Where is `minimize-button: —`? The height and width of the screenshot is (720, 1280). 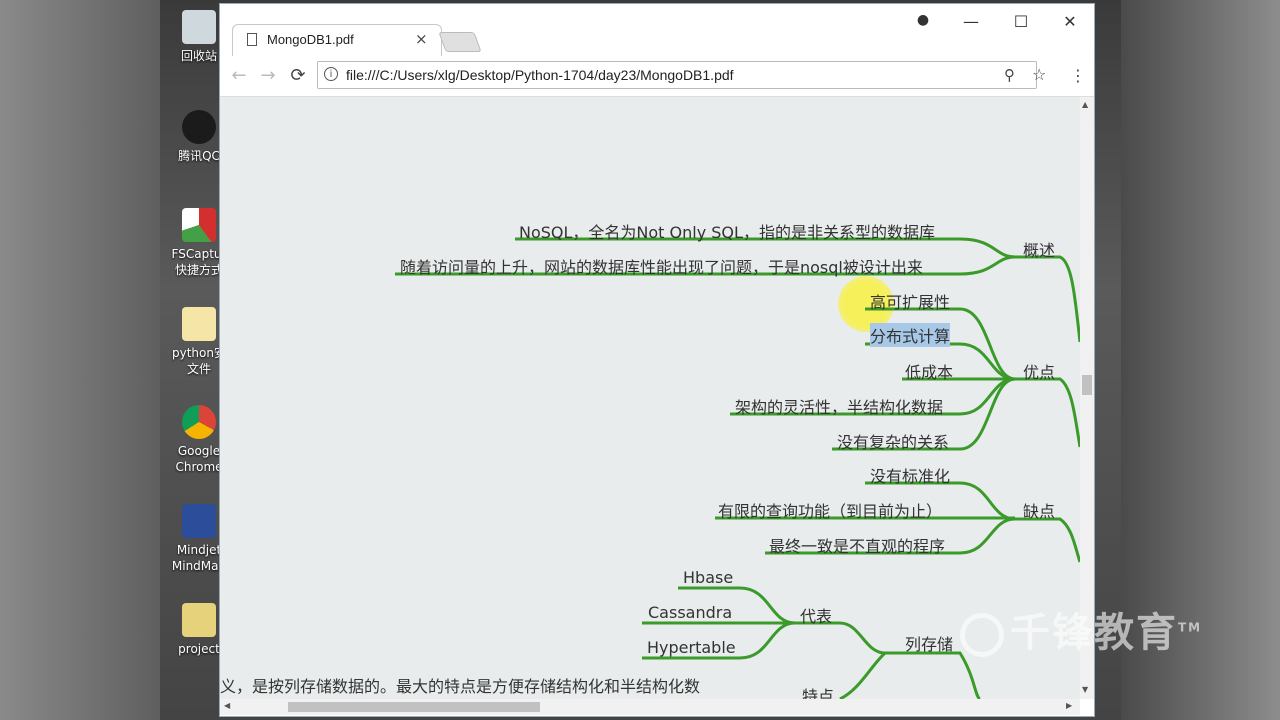
minimize-button: — is located at coordinates (971, 21).